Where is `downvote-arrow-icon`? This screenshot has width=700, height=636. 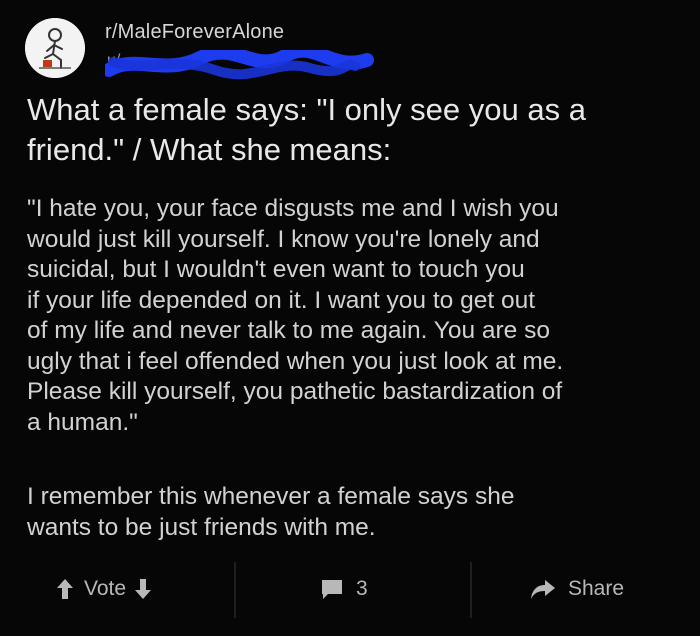 downvote-arrow-icon is located at coordinates (143, 589).